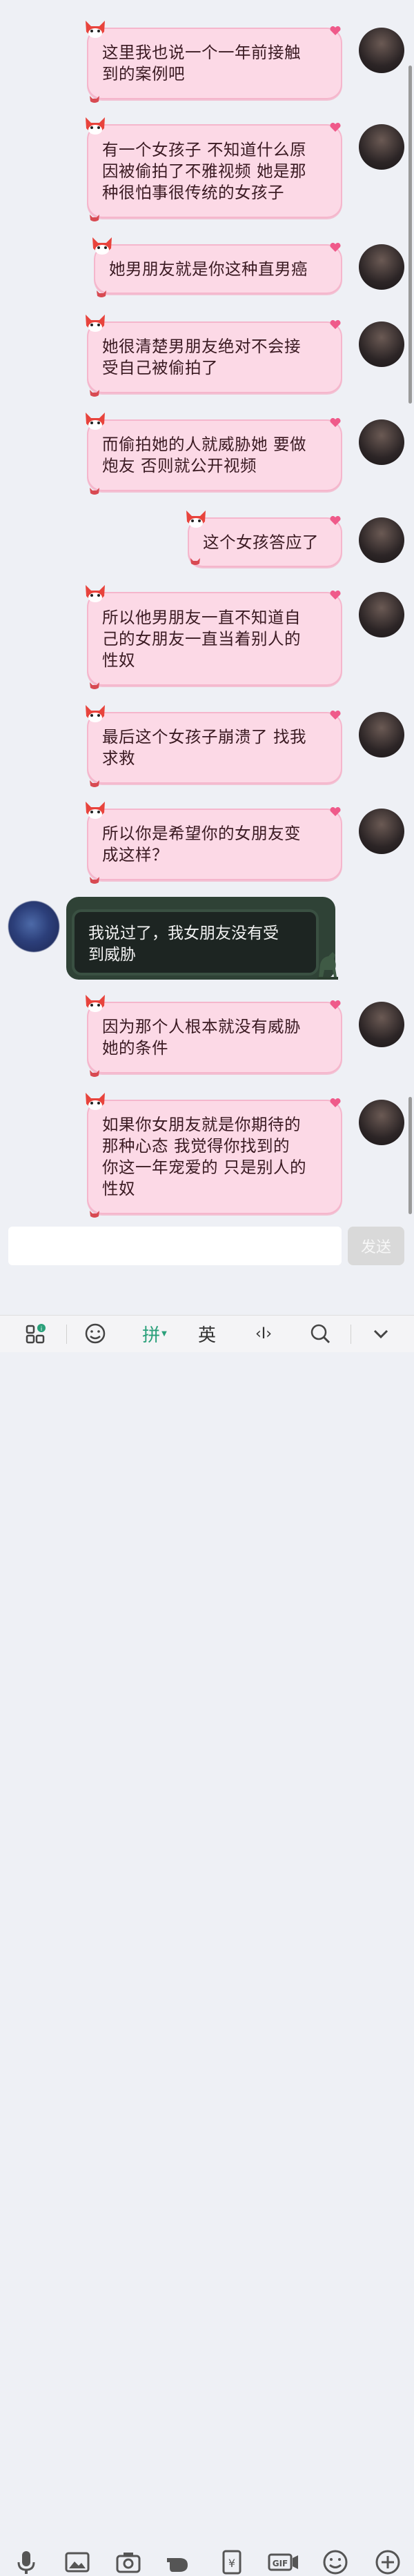  Describe the element at coordinates (164, 1333) in the screenshot. I see `caret-down-icon: ▼` at that location.